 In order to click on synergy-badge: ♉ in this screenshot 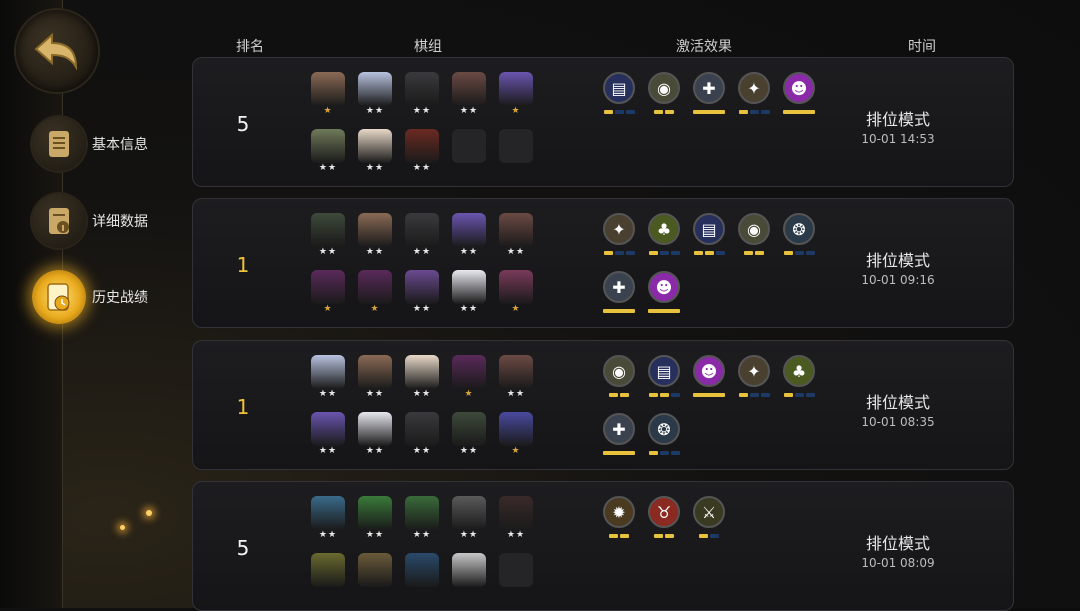, I will do `click(664, 521)`.